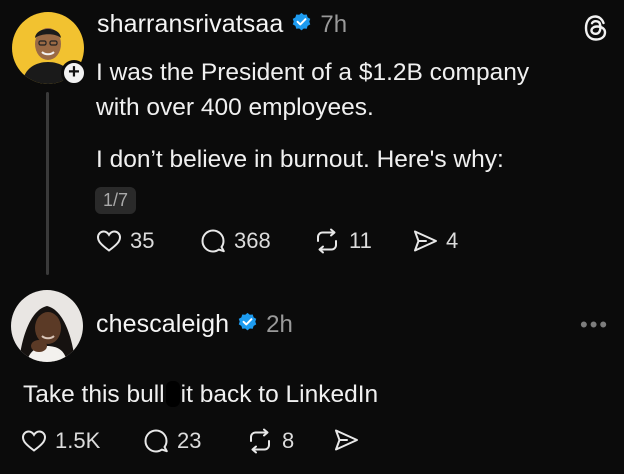  Describe the element at coordinates (116, 200) in the screenshot. I see `thread-page-badge: 1/7` at that location.